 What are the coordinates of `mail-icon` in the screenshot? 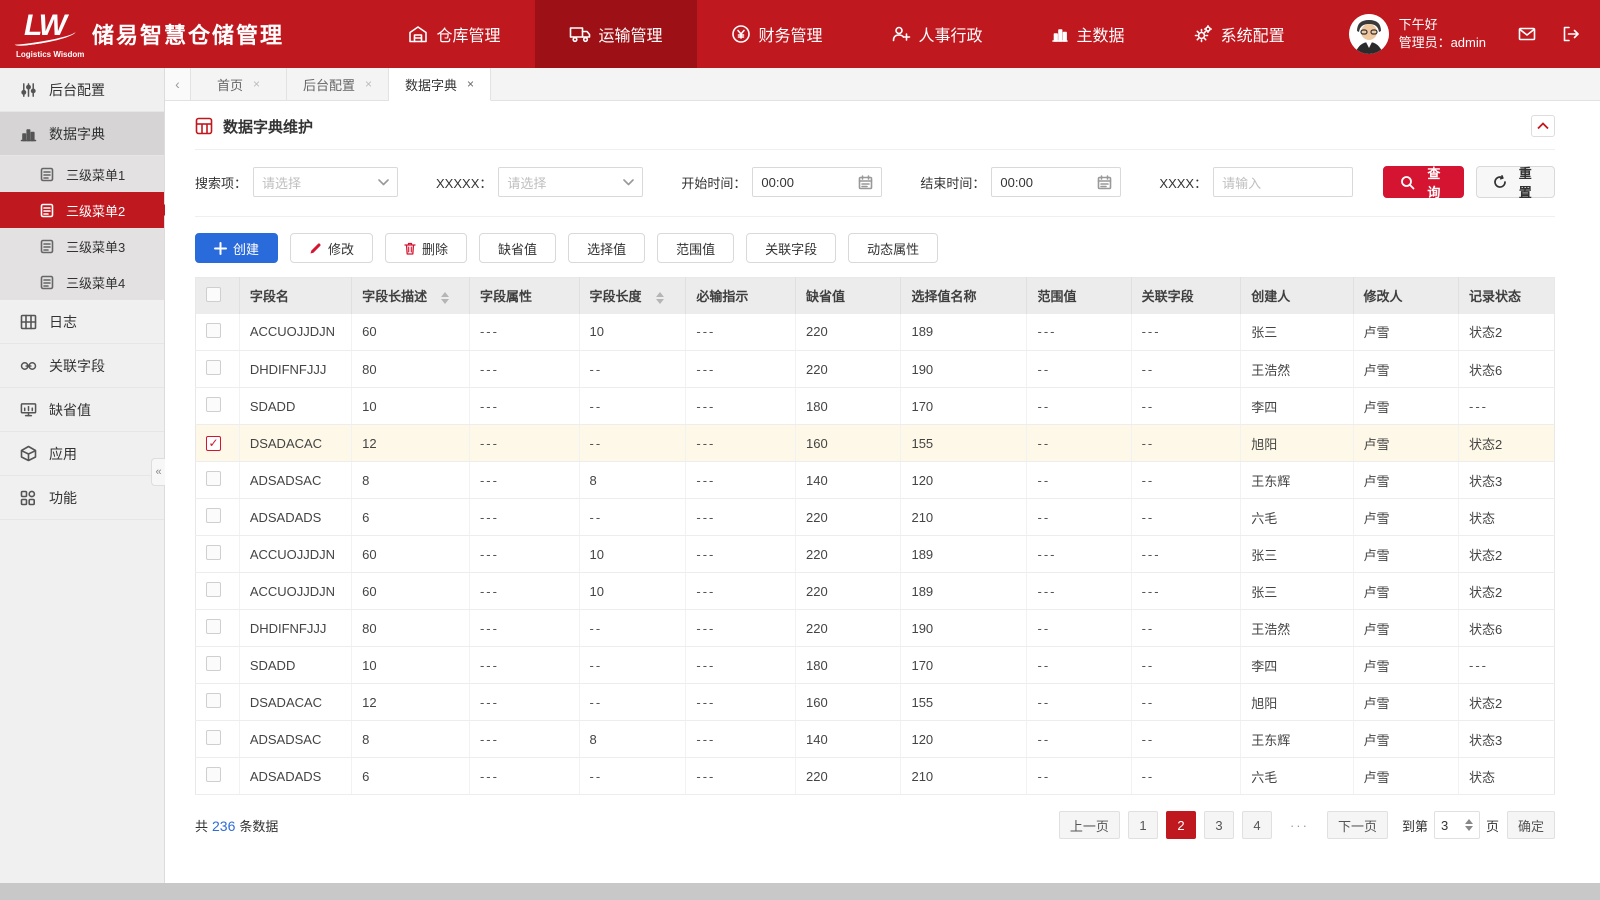 It's located at (1527, 34).